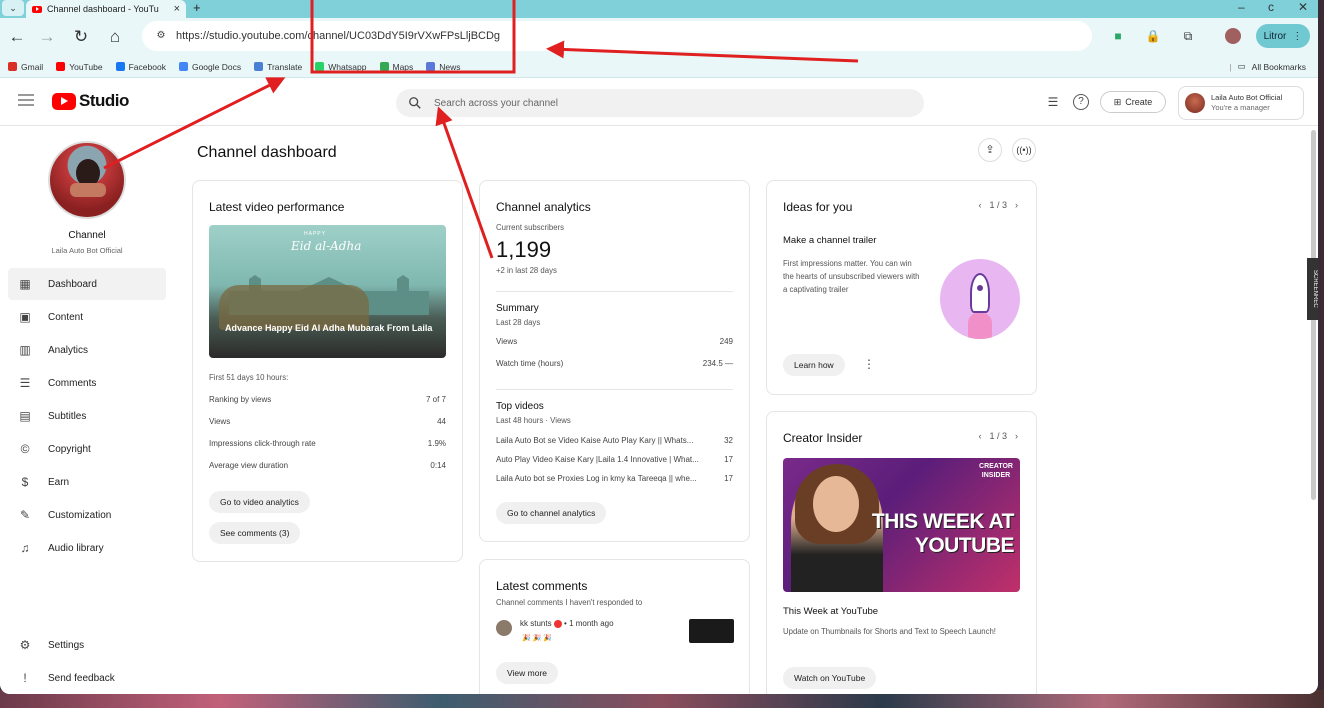 This screenshot has width=1324, height=708. Describe the element at coordinates (327, 421) in the screenshot. I see `stat-row: Views 44` at that location.